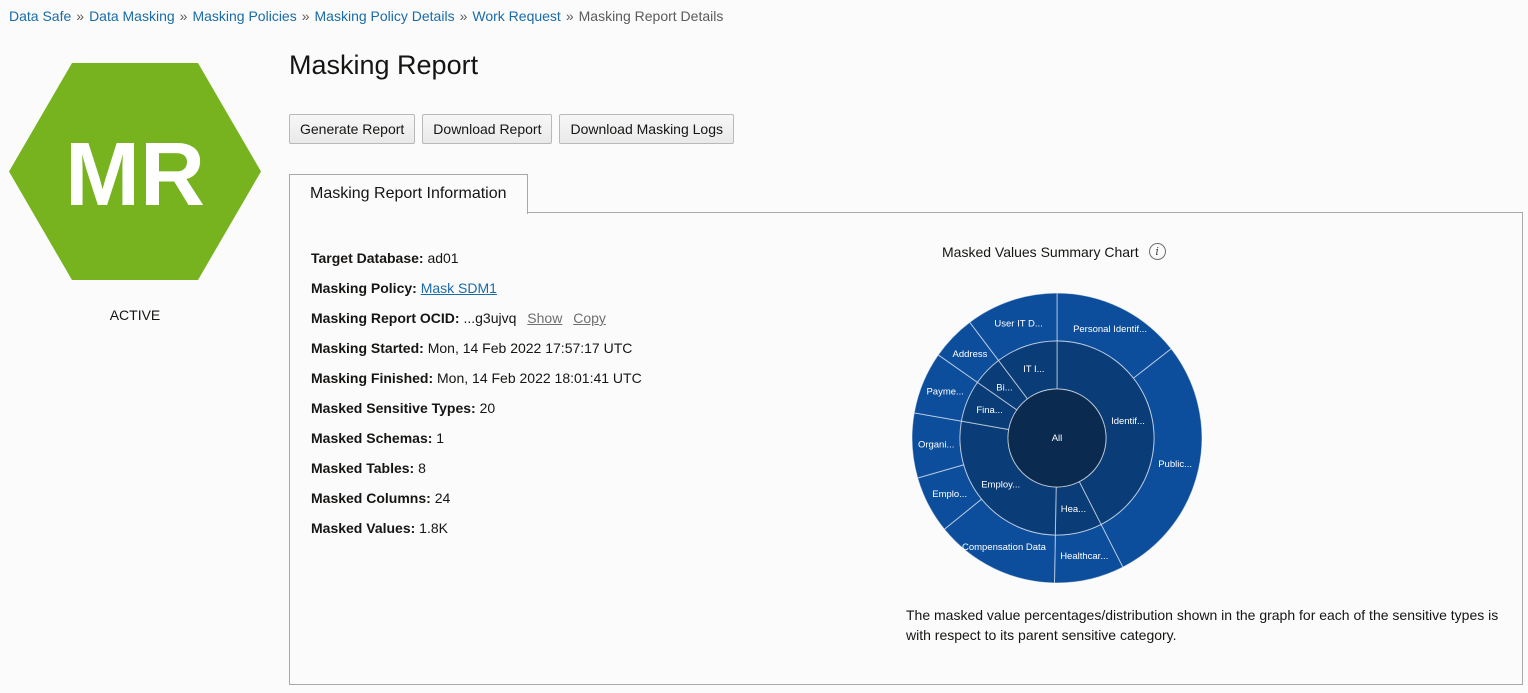 Image resolution: width=1528 pixels, height=693 pixels. What do you see at coordinates (364, 288) in the screenshot?
I see `detail-label: Masking Policy:` at bounding box center [364, 288].